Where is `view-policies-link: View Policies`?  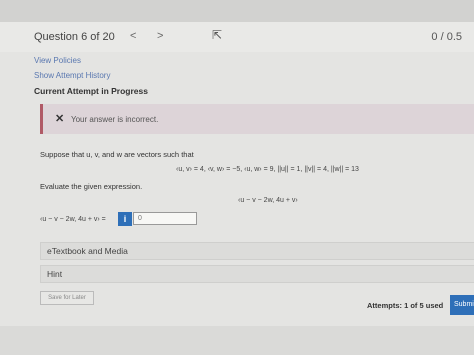
view-policies-link: View Policies is located at coordinates (57, 60).